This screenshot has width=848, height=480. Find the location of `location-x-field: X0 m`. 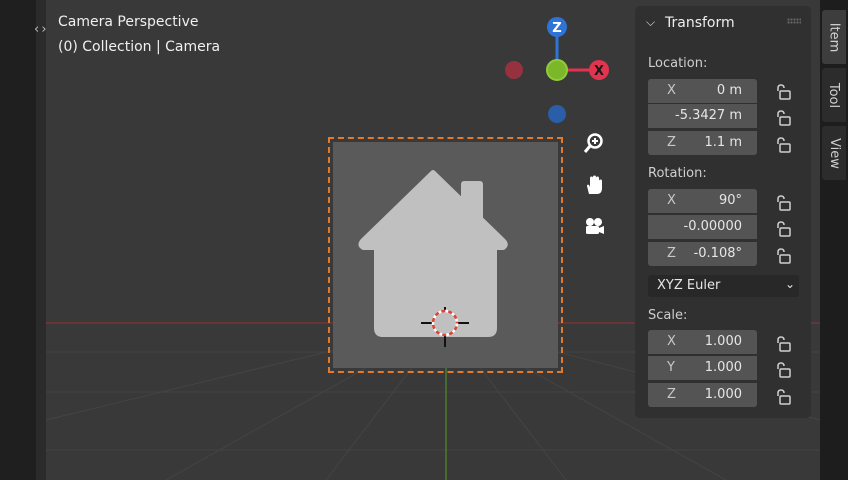

location-x-field: X0 m is located at coordinates (702, 91).